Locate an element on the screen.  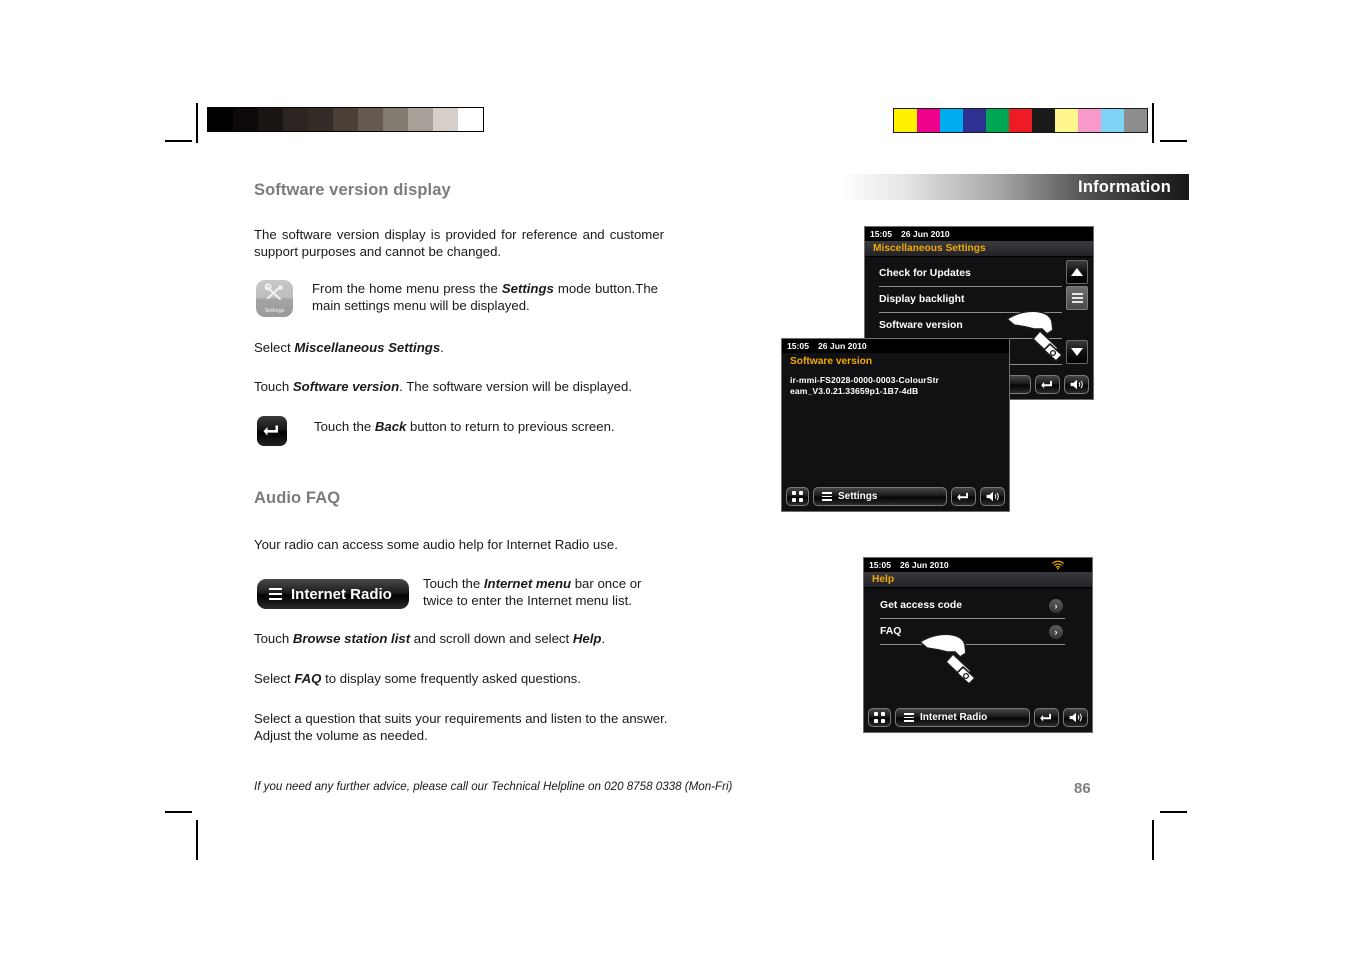
screen-title-label: Software version is located at coordinates (831, 361).